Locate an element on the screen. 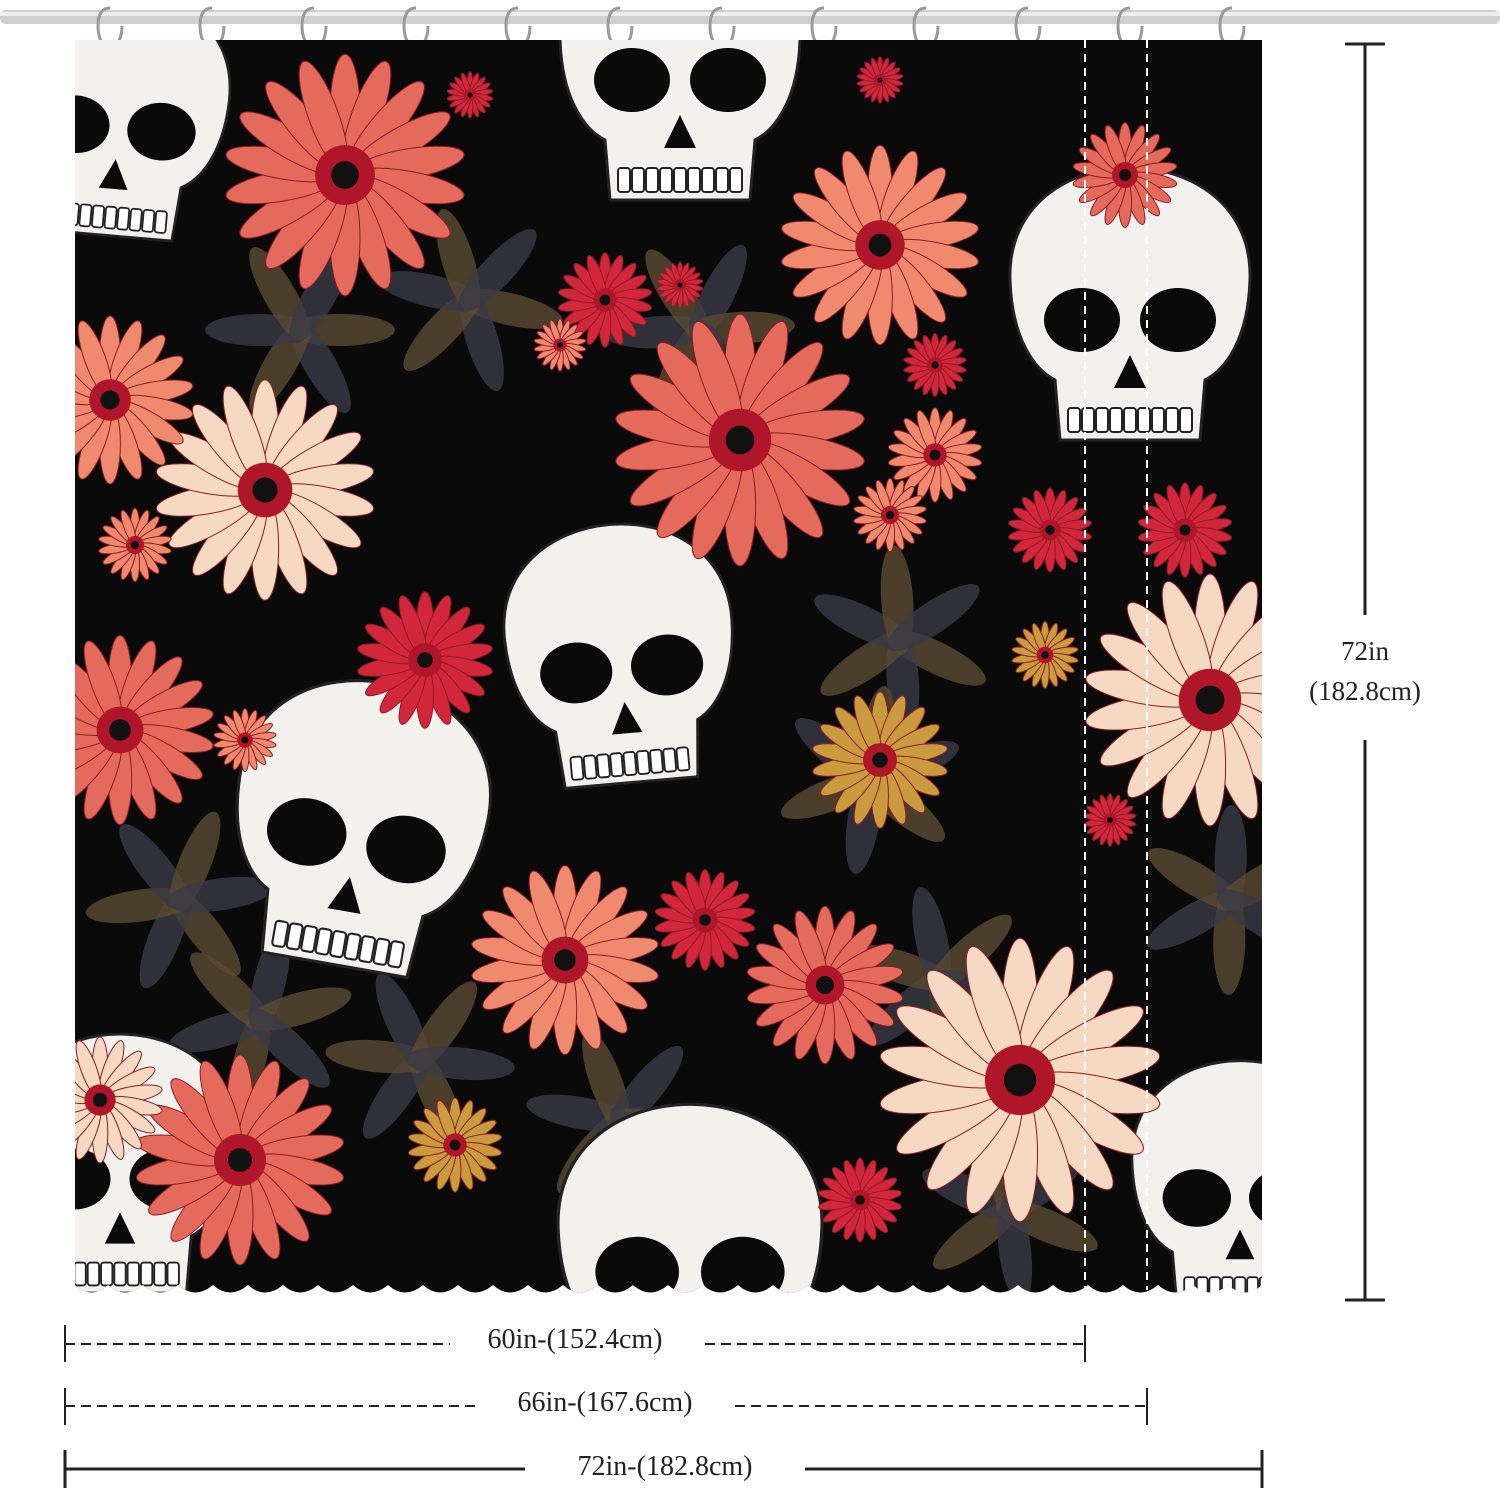  width-60in-label: 60in-(152.4cm) is located at coordinates (575, 1340).